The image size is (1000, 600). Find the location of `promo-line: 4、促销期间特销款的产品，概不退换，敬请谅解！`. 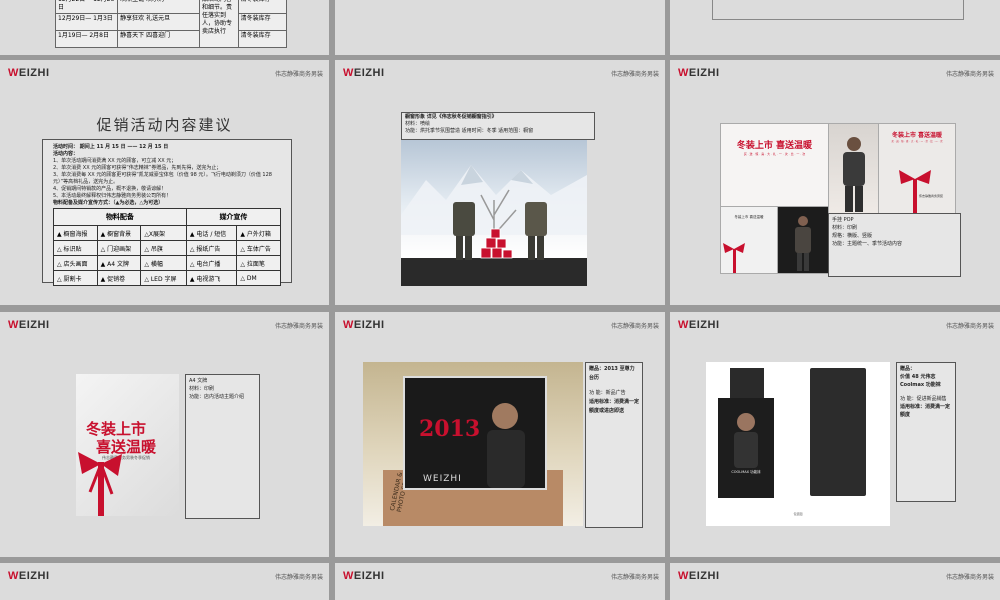

promo-line: 4、促销期间特销款的产品，概不退换，敬请谅解！ is located at coordinates (110, 189).